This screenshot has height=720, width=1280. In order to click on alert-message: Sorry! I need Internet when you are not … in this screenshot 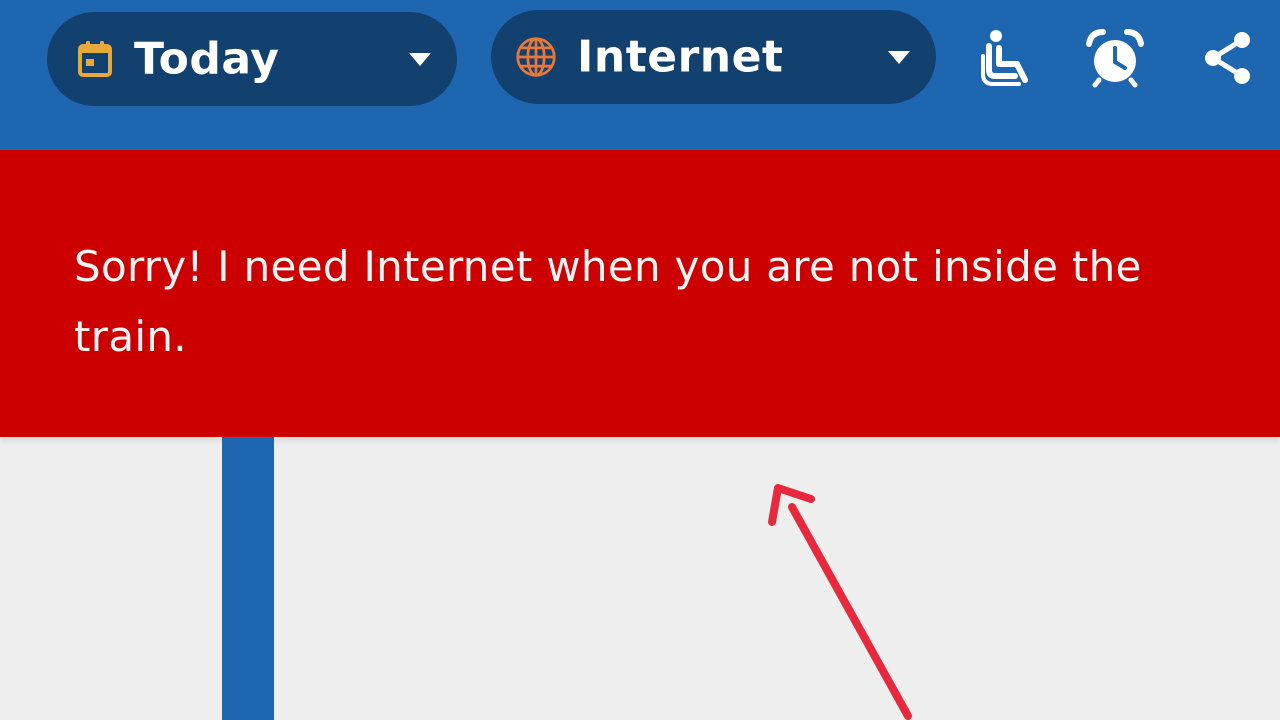, I will do `click(608, 301)`.